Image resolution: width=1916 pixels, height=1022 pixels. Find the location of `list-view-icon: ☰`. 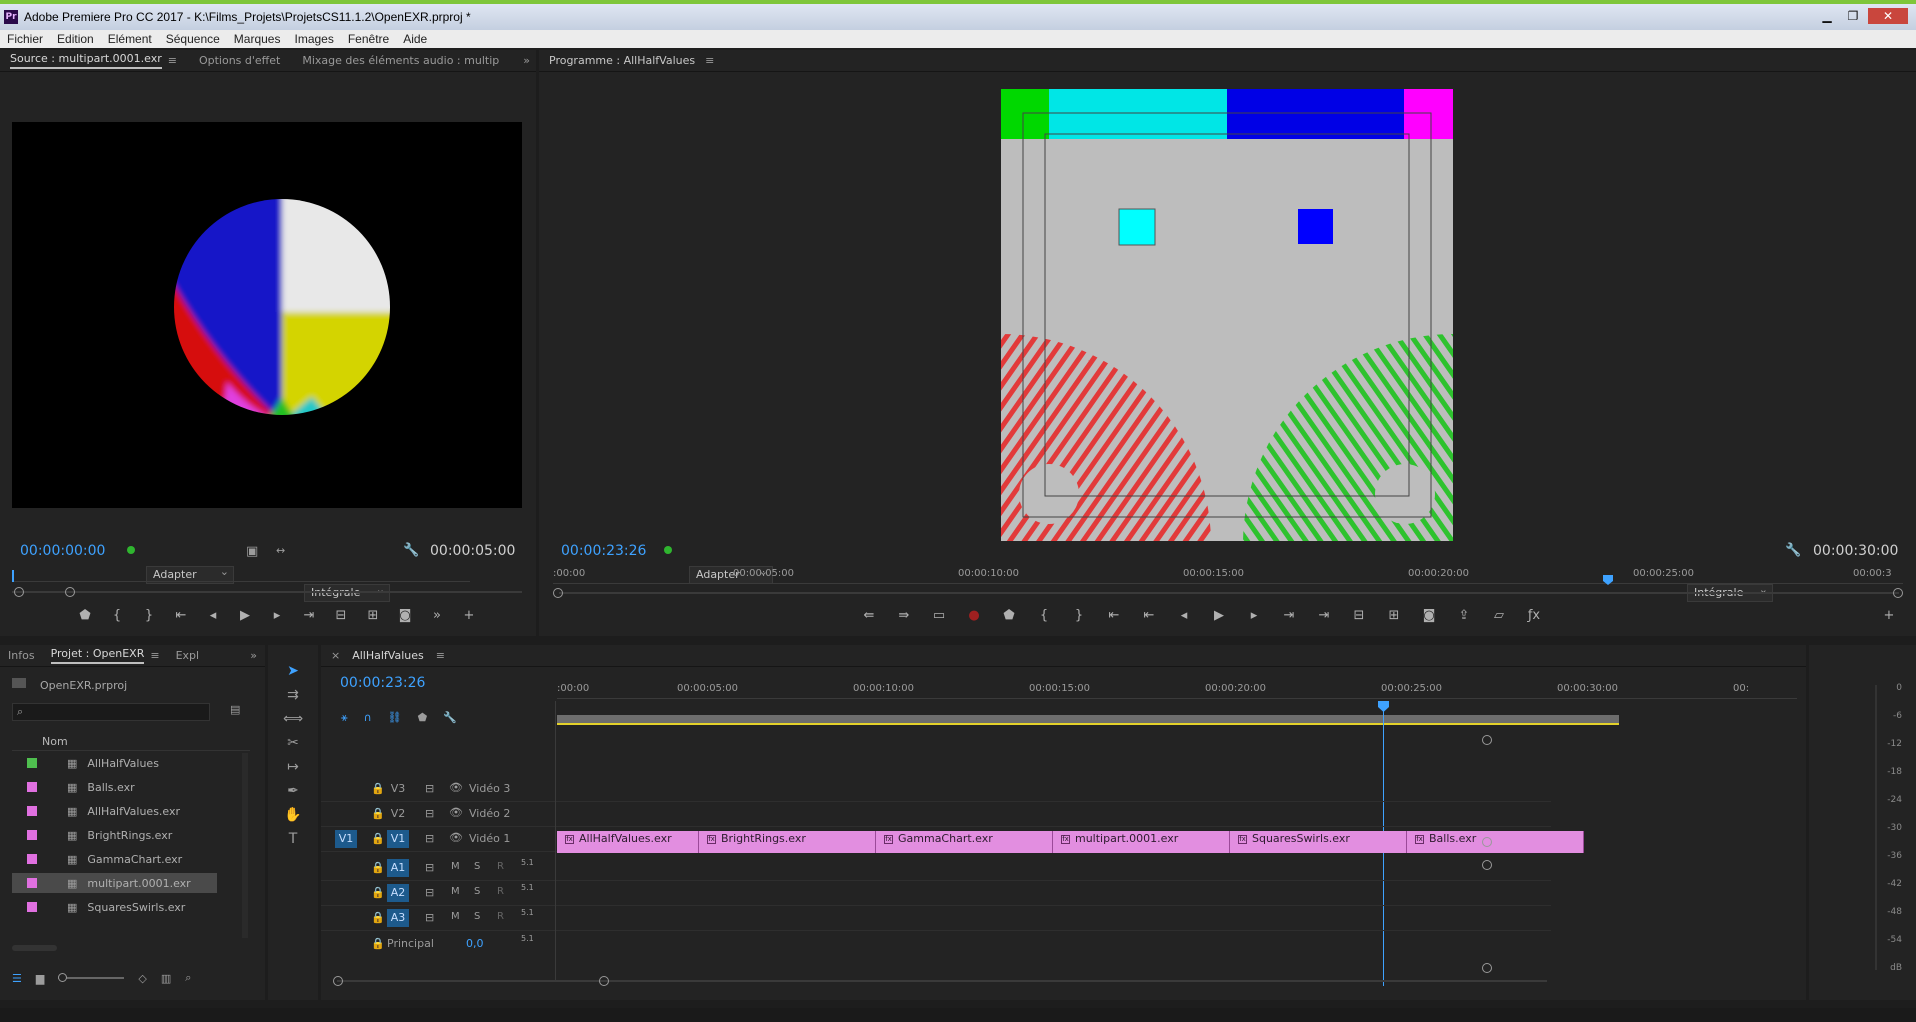

list-view-icon: ☰ is located at coordinates (17, 978).